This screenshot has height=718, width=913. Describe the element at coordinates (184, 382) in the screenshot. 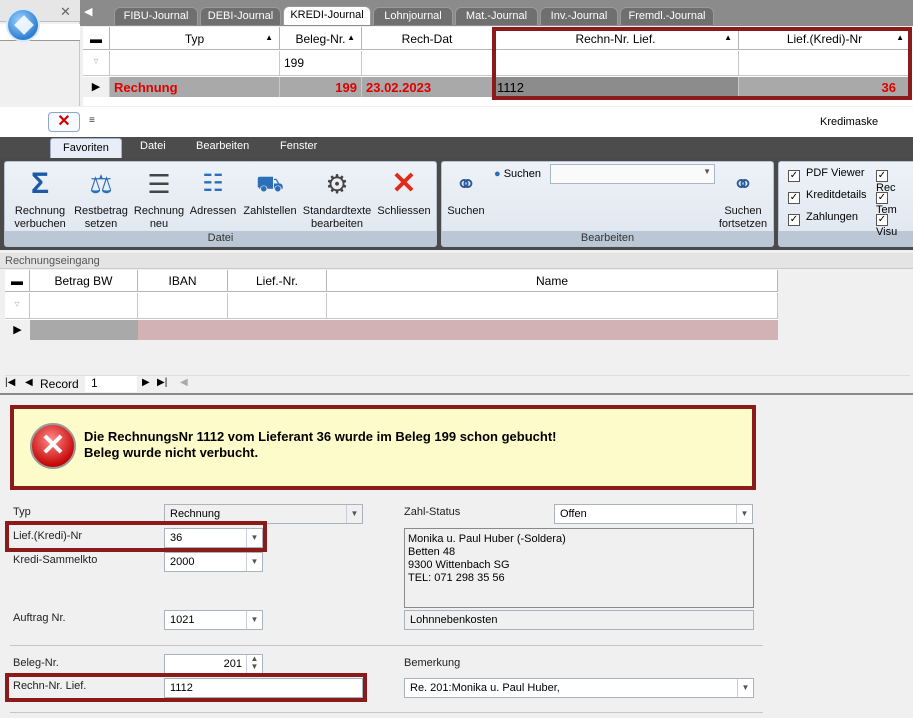

I see `scroll-left-icon: ◀` at that location.